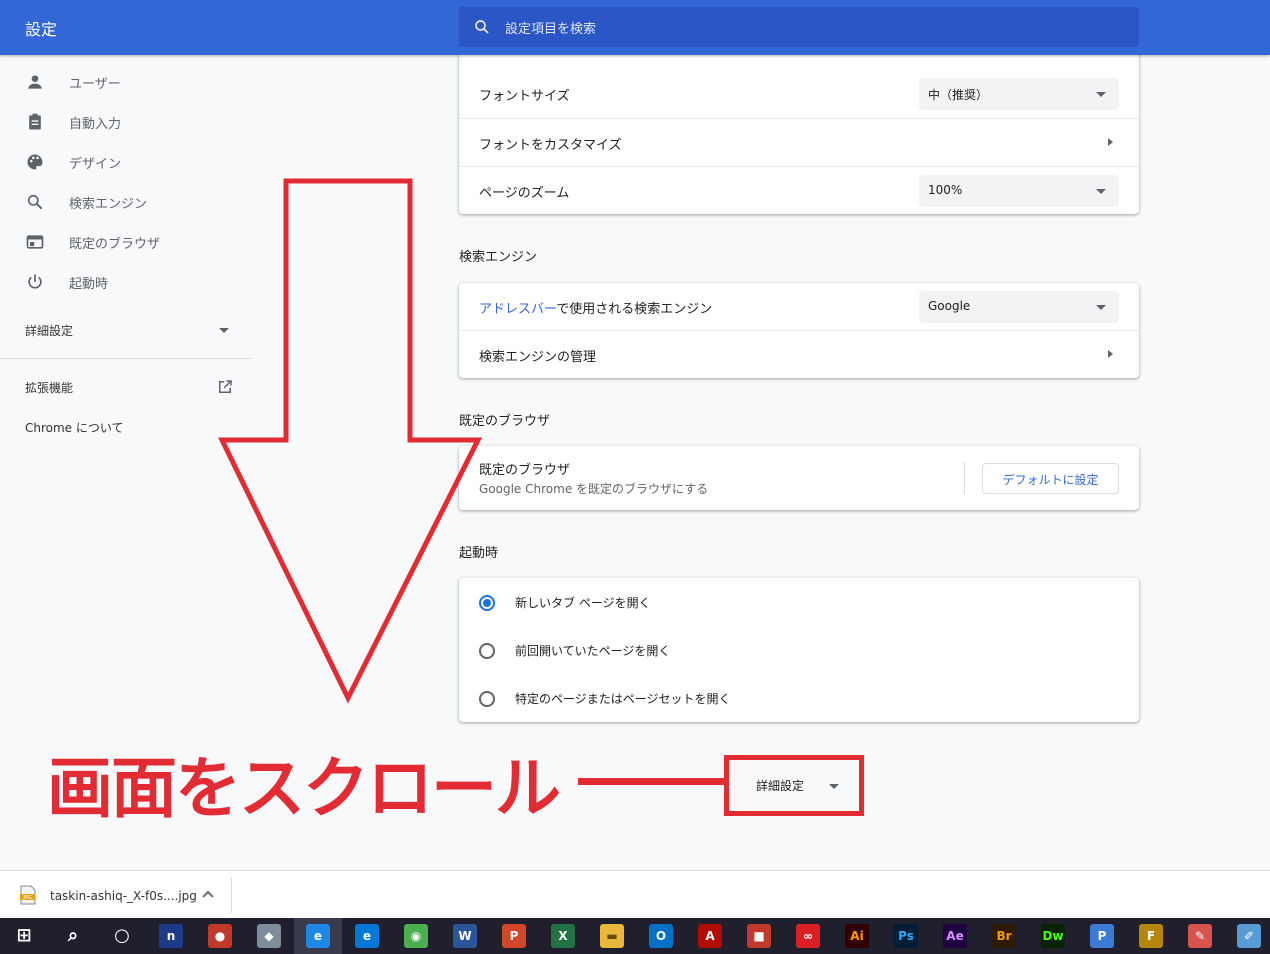  I want to click on app-ladybug-icon: ●, so click(220, 936).